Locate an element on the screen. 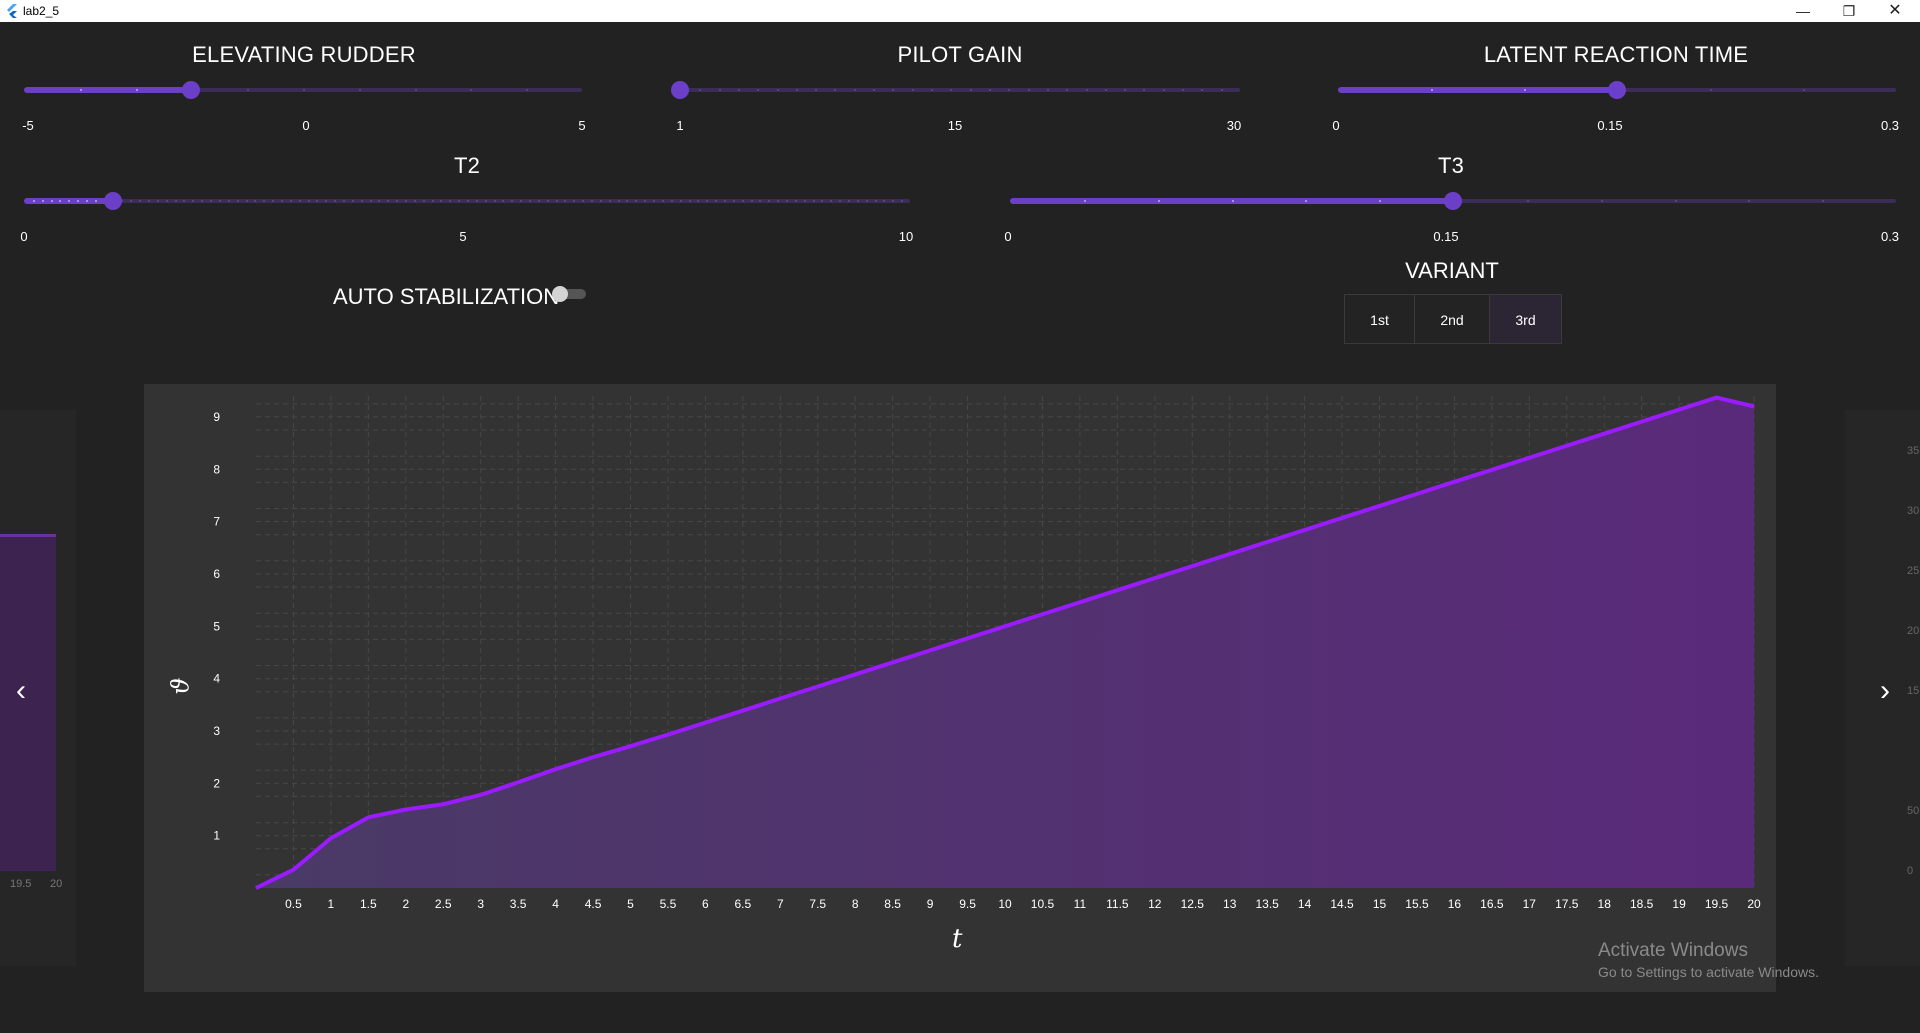 The width and height of the screenshot is (1920, 1033). elevating-rudder-mid-label: 0 is located at coordinates (306, 125).